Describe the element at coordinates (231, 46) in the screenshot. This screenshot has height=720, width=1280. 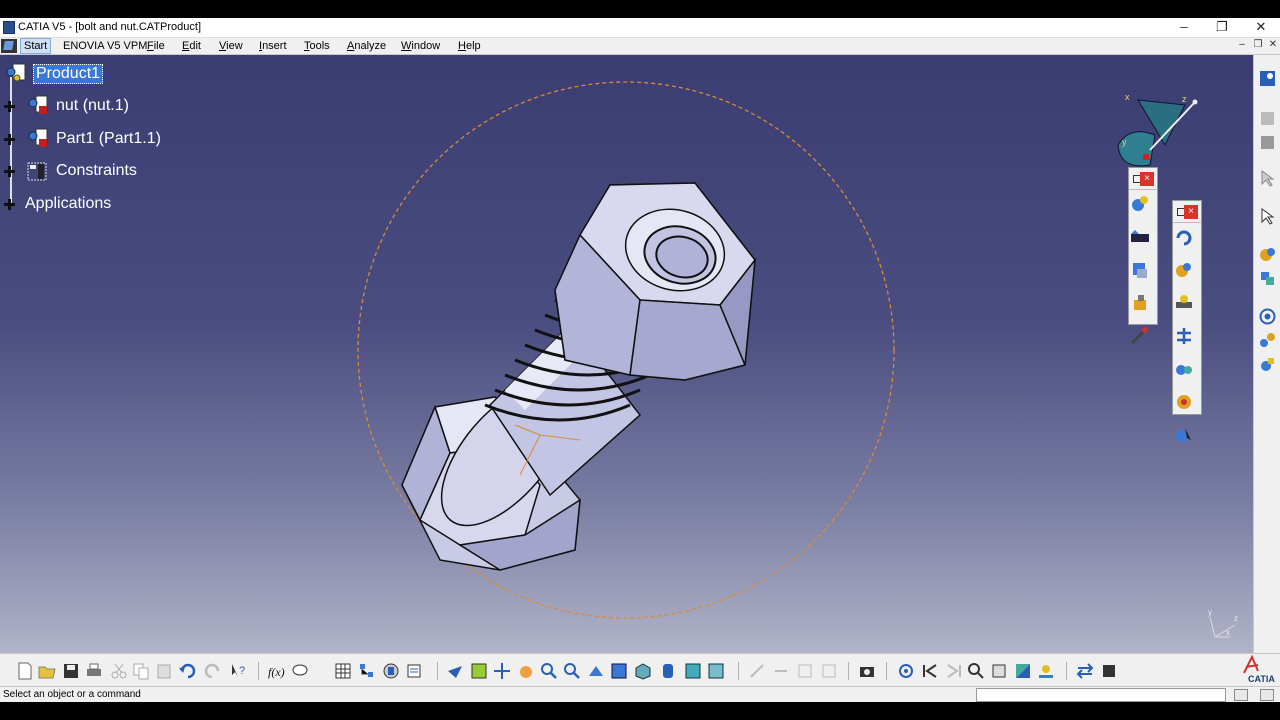
I see `menu-view: View` at that location.